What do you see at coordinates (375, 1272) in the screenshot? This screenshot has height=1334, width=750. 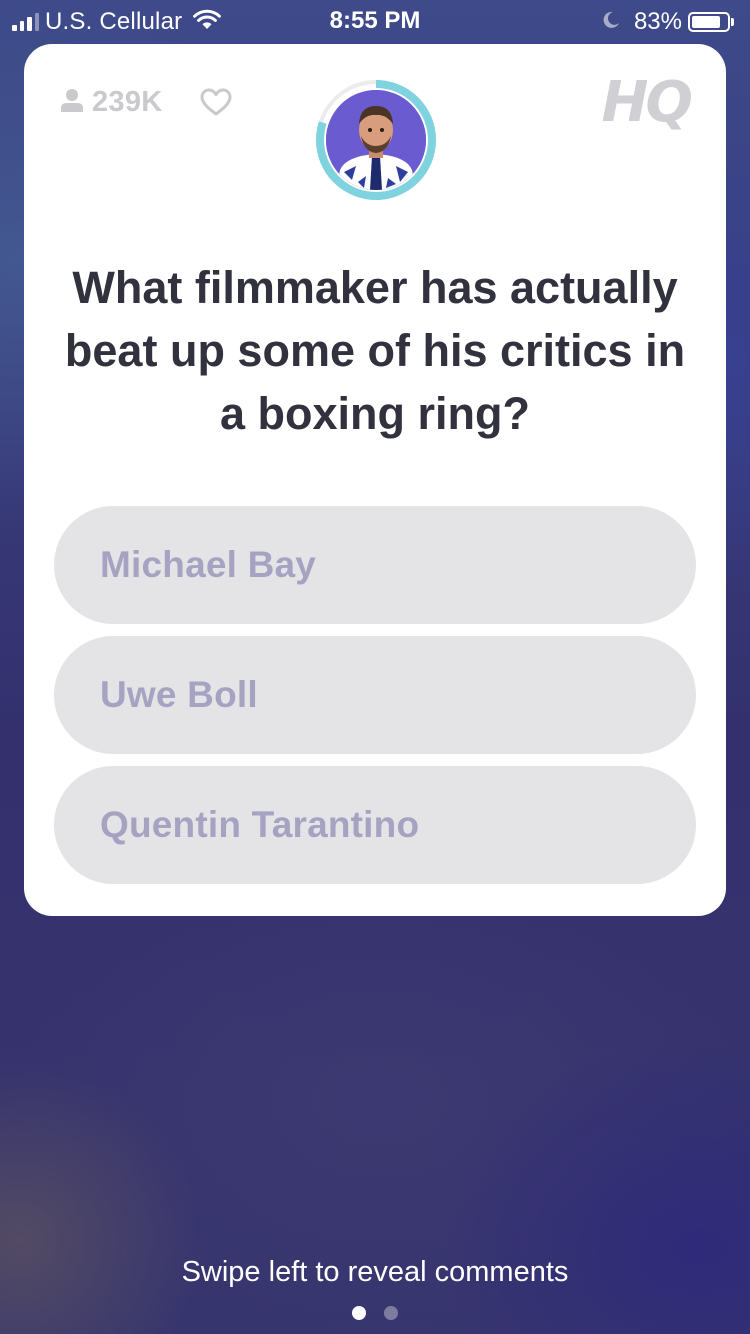 I see `swipe-hint: Swipe left to reveal comments` at bounding box center [375, 1272].